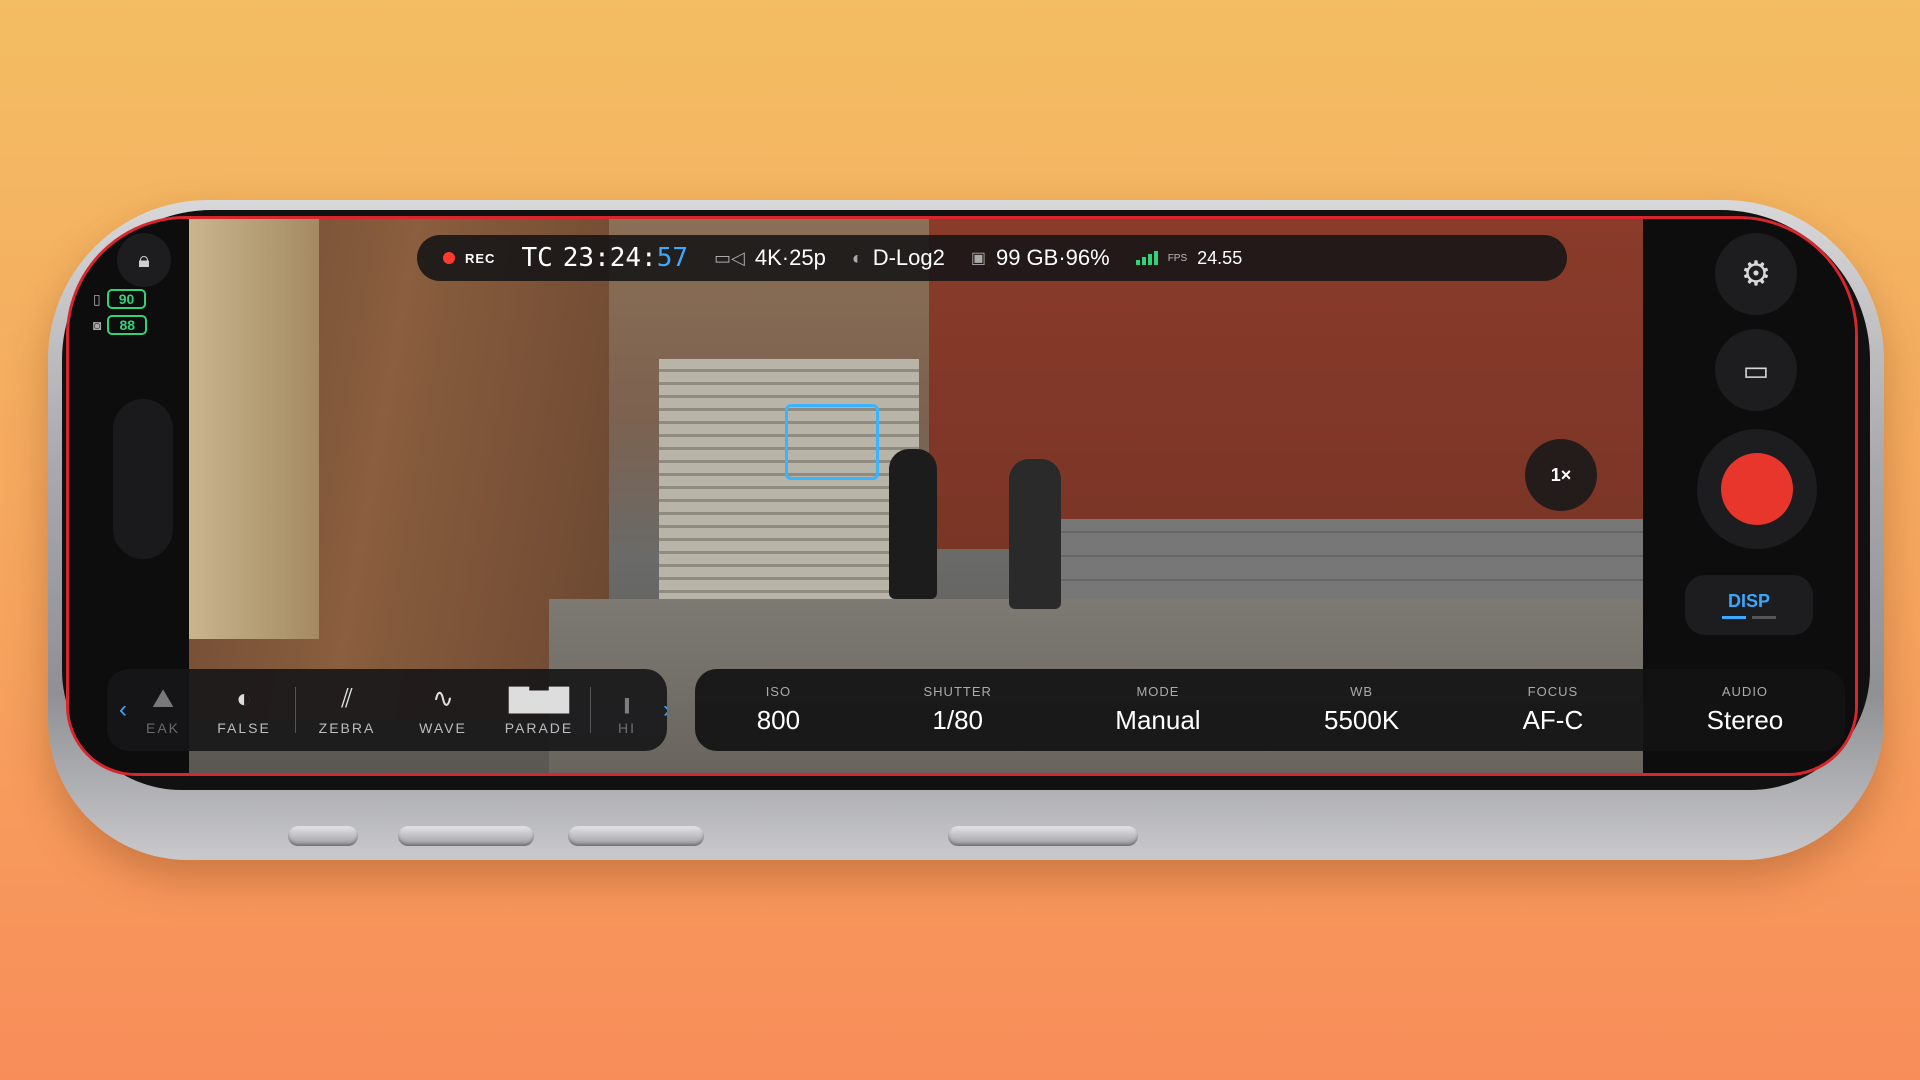 The width and height of the screenshot is (1920, 1080). Describe the element at coordinates (1052, 257) in the screenshot. I see `storage-value: 99 GB·96%` at that location.